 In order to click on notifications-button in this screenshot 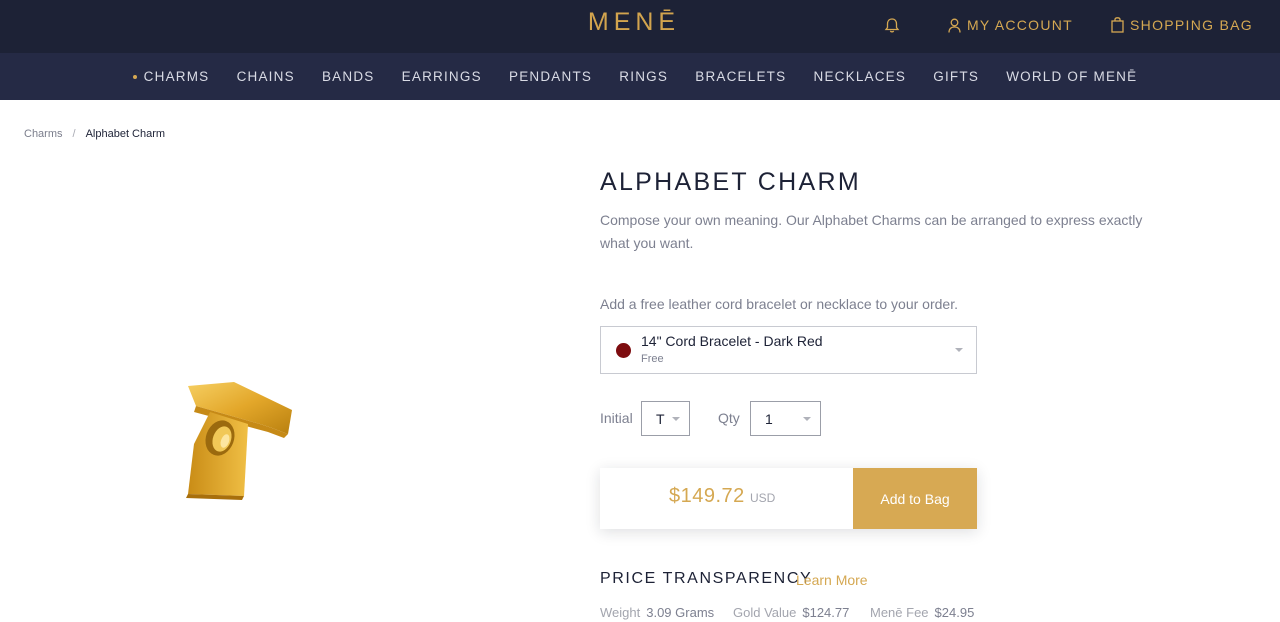, I will do `click(895, 25)`.